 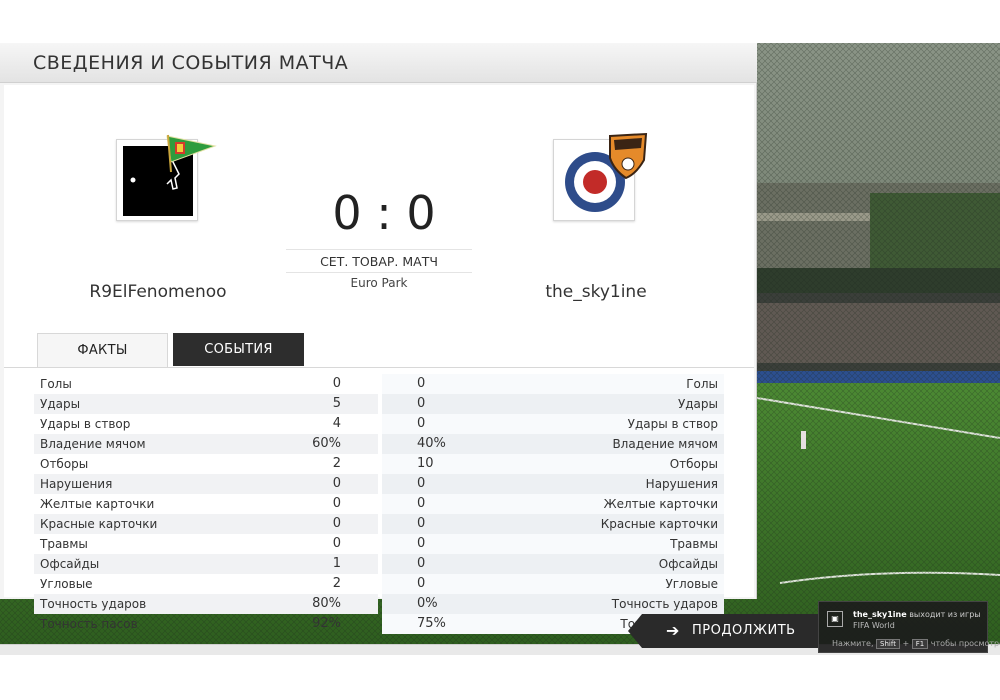 I want to click on notification-user: the_sky1ine, so click(x=880, y=614).